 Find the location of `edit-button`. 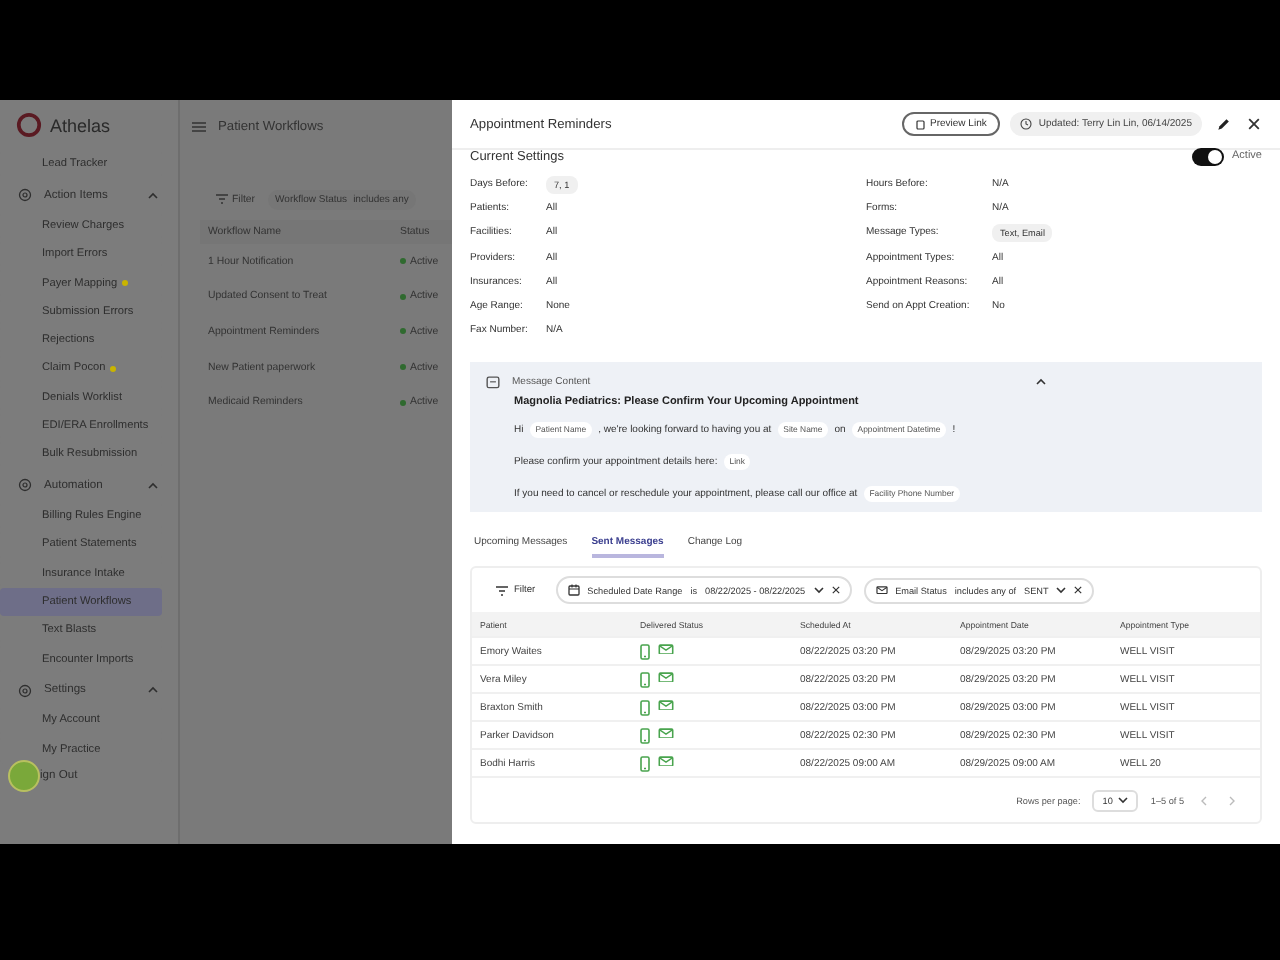

edit-button is located at coordinates (1223, 124).